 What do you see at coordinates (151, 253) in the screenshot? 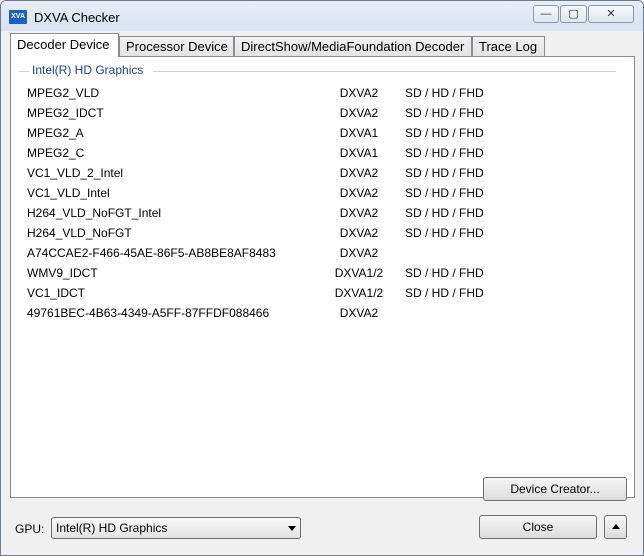
I see `decoder-name: A74CCAE2-F466-45AE-86F5-AB8BE8AF8483` at bounding box center [151, 253].